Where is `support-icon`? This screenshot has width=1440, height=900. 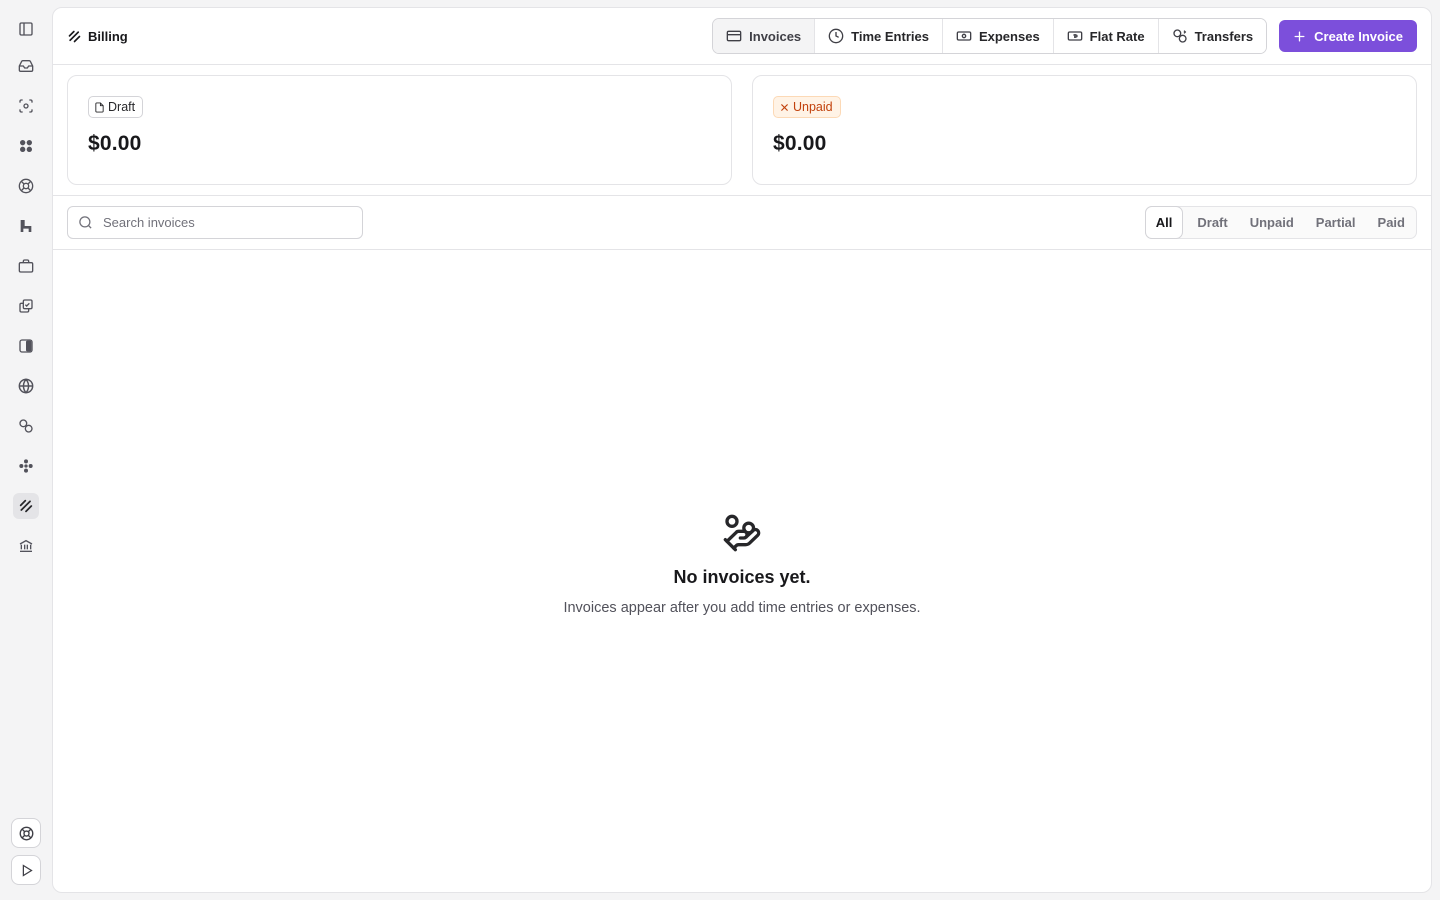 support-icon is located at coordinates (26, 186).